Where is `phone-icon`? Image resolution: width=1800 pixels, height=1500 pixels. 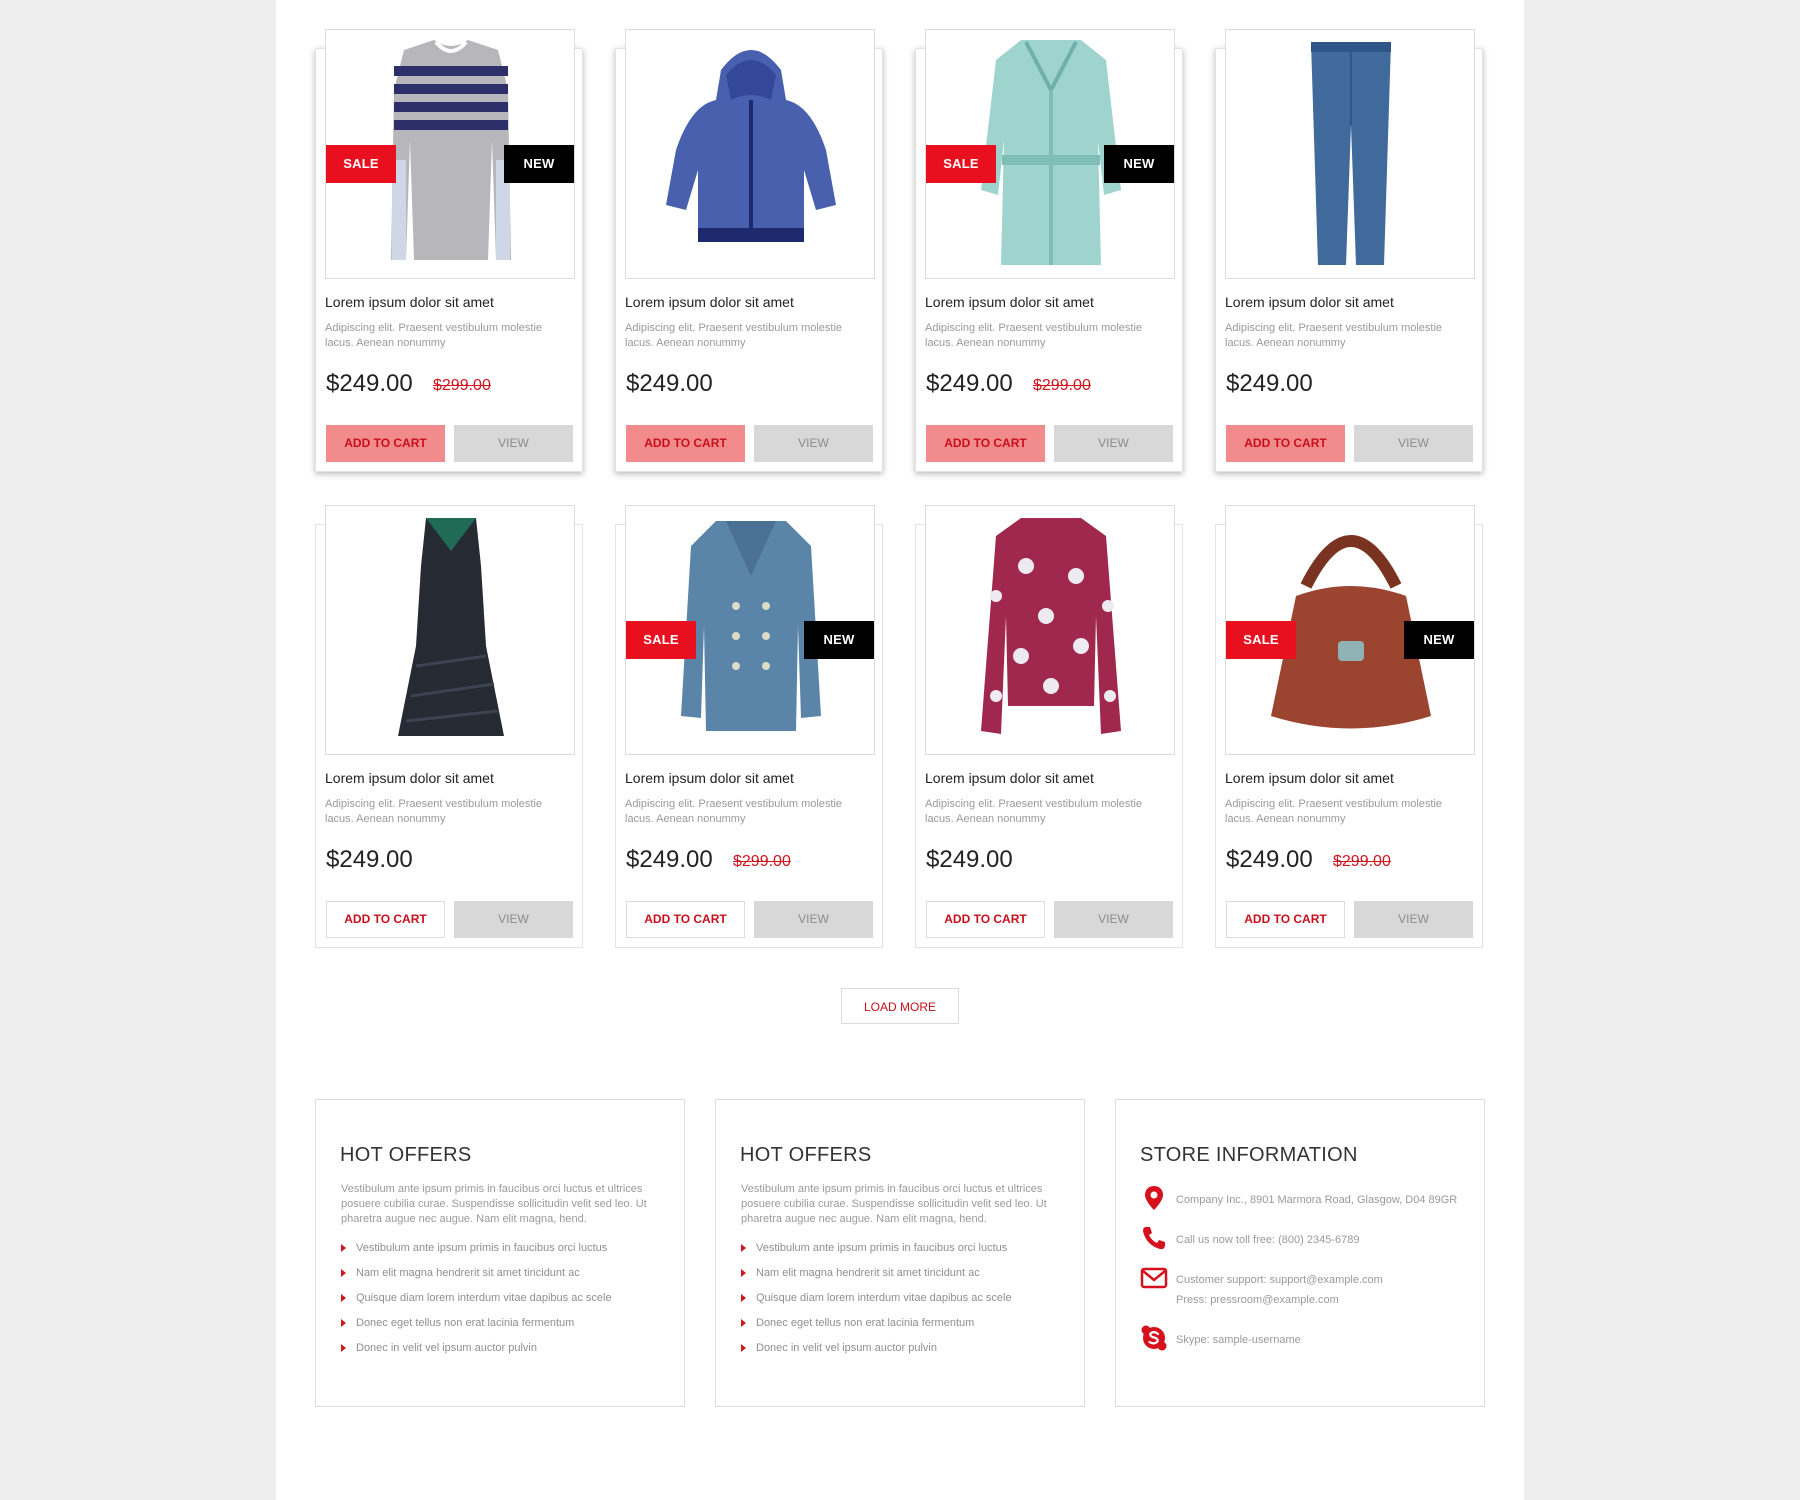 phone-icon is located at coordinates (1154, 1238).